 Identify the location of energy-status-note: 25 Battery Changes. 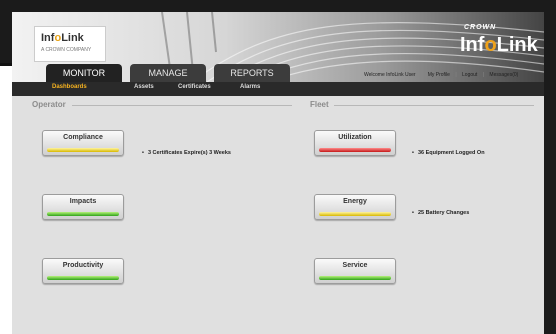
(440, 213).